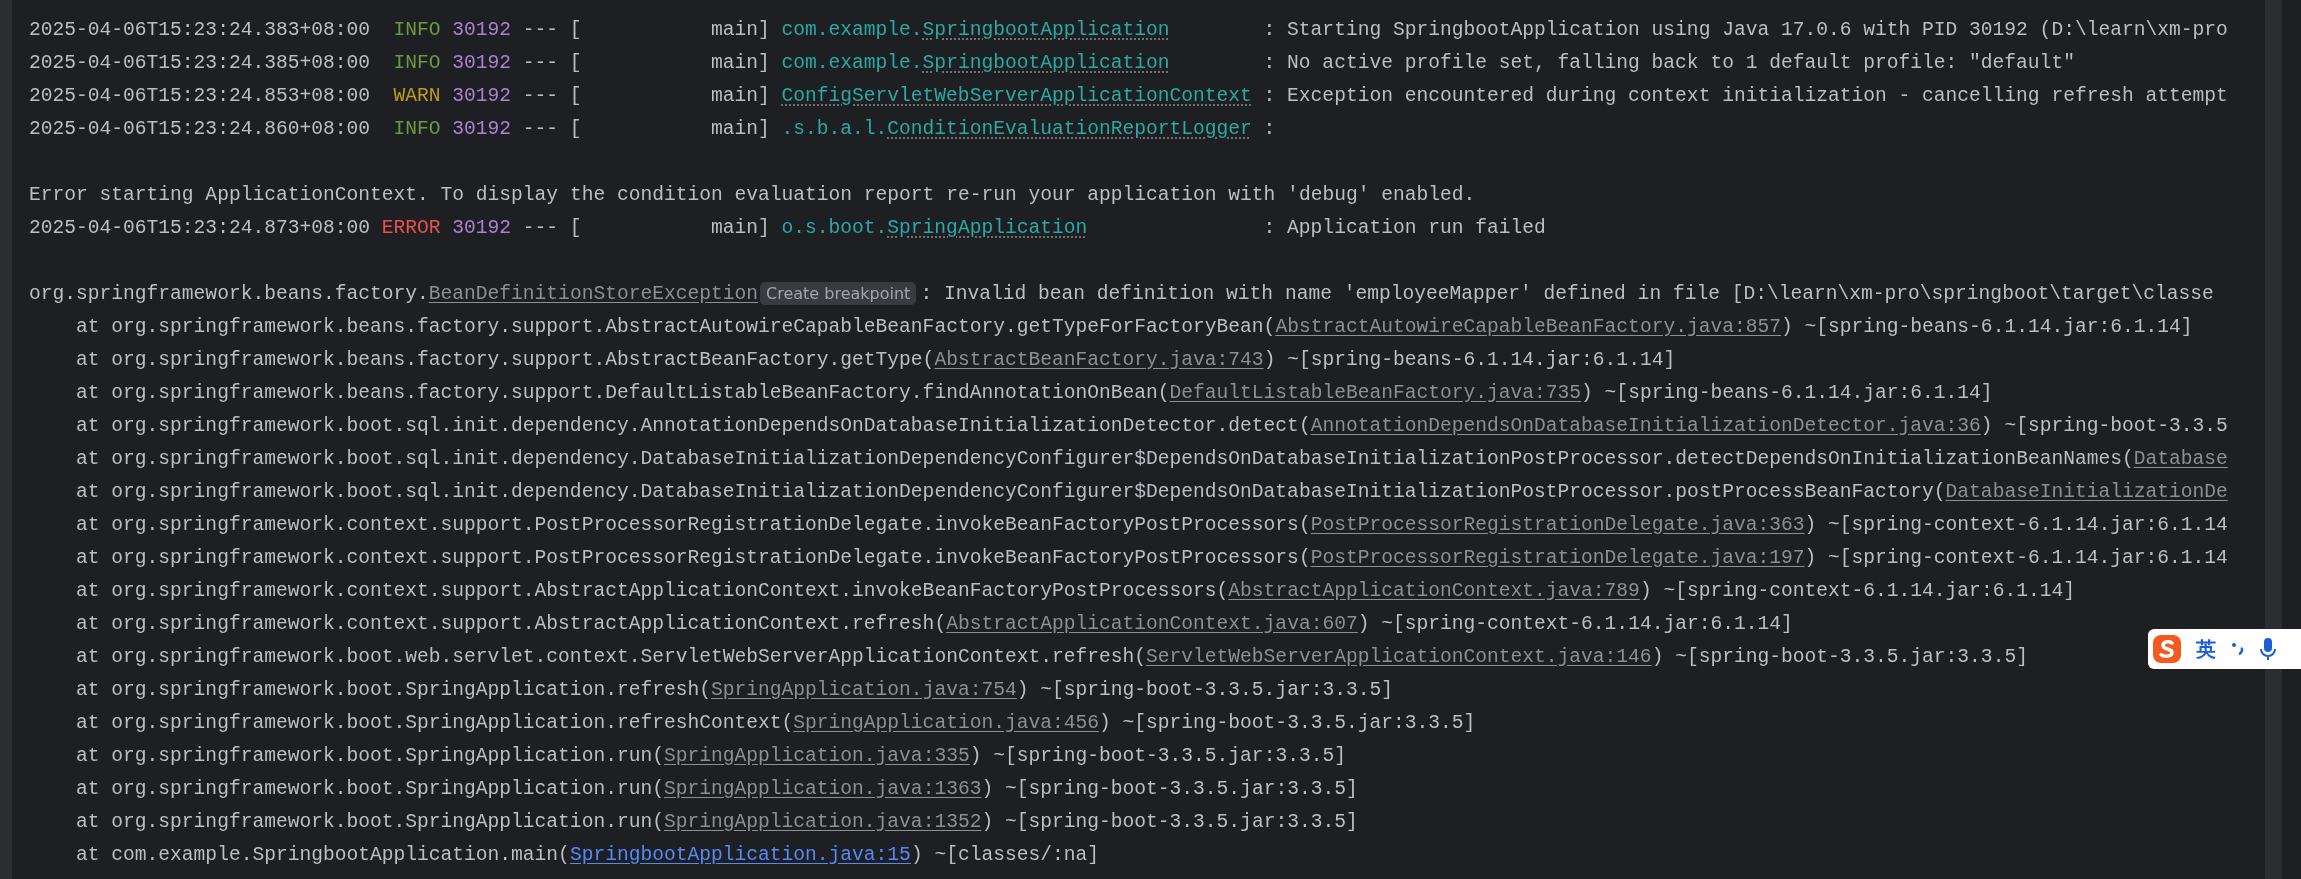 The width and height of the screenshot is (2301, 879). Describe the element at coordinates (822, 788) in the screenshot. I see `source-file-link: SpringApplication.java:1363` at that location.